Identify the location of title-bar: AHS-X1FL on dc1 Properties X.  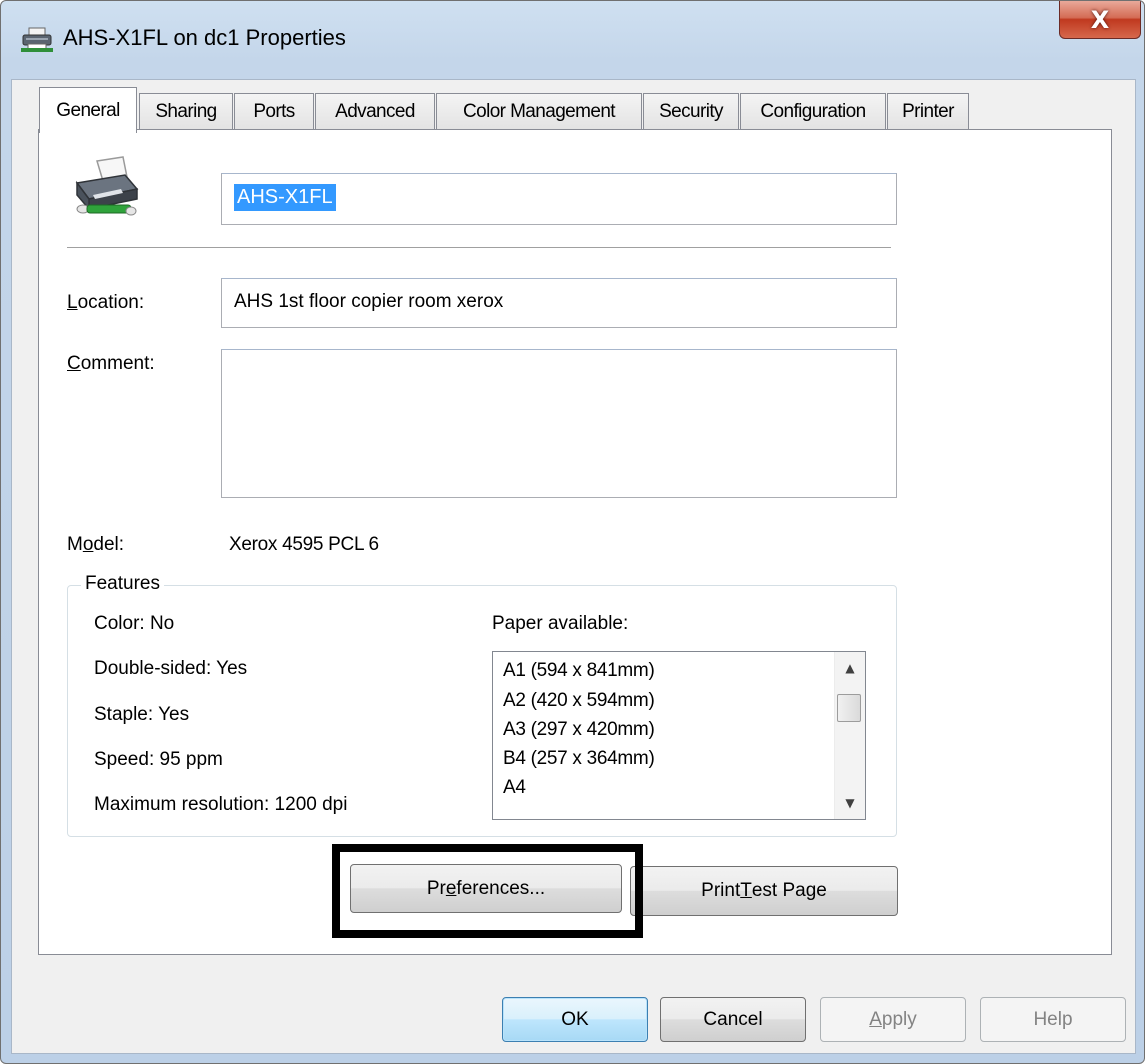
(572, 40).